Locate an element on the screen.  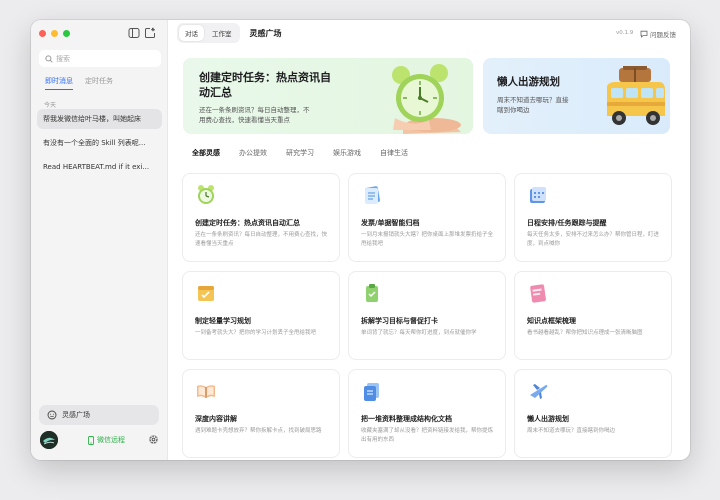
inspiration-card: 制定轻量学习规划 一到备考就头大？把你的学习计划丢子全甩给我吧 is located at coordinates (261, 315).